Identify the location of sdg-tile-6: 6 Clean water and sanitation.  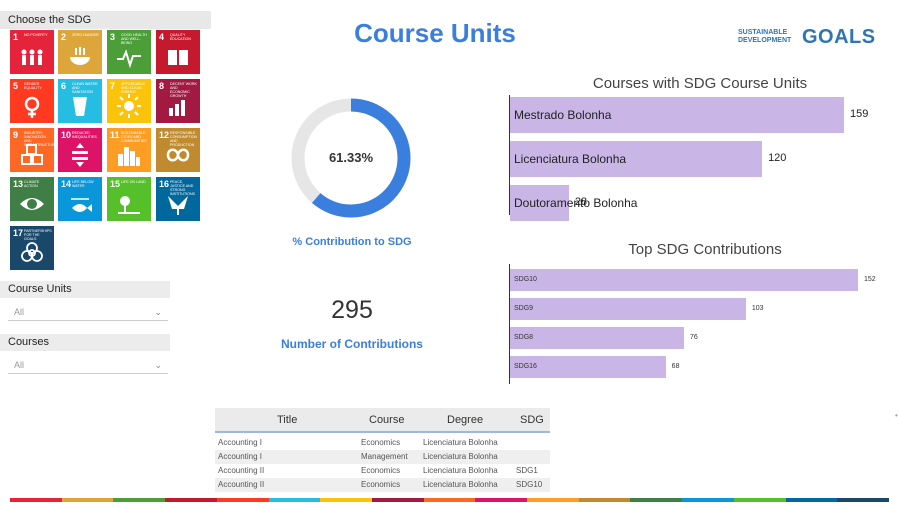
(80, 101).